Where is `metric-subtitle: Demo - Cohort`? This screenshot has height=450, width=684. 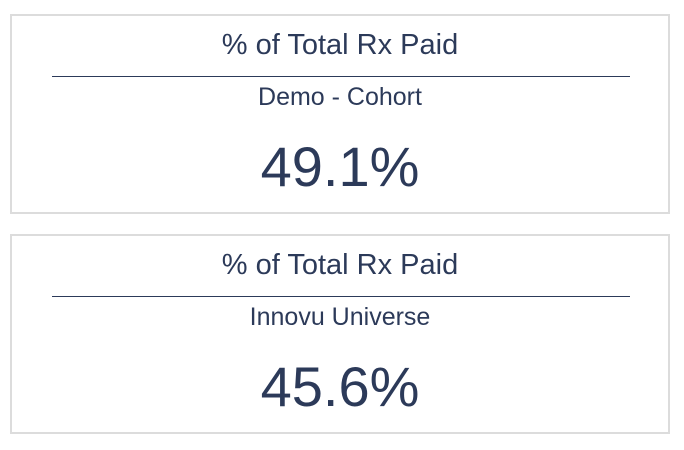
metric-subtitle: Demo - Cohort is located at coordinates (340, 97).